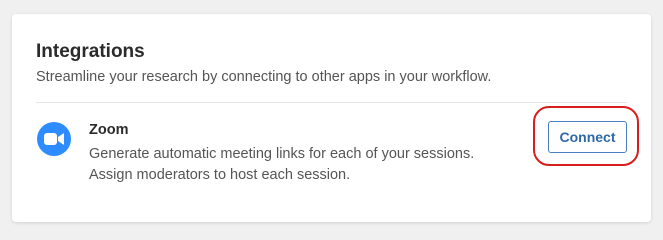  What do you see at coordinates (90, 51) in the screenshot?
I see `integrations-title: Integrations` at bounding box center [90, 51].